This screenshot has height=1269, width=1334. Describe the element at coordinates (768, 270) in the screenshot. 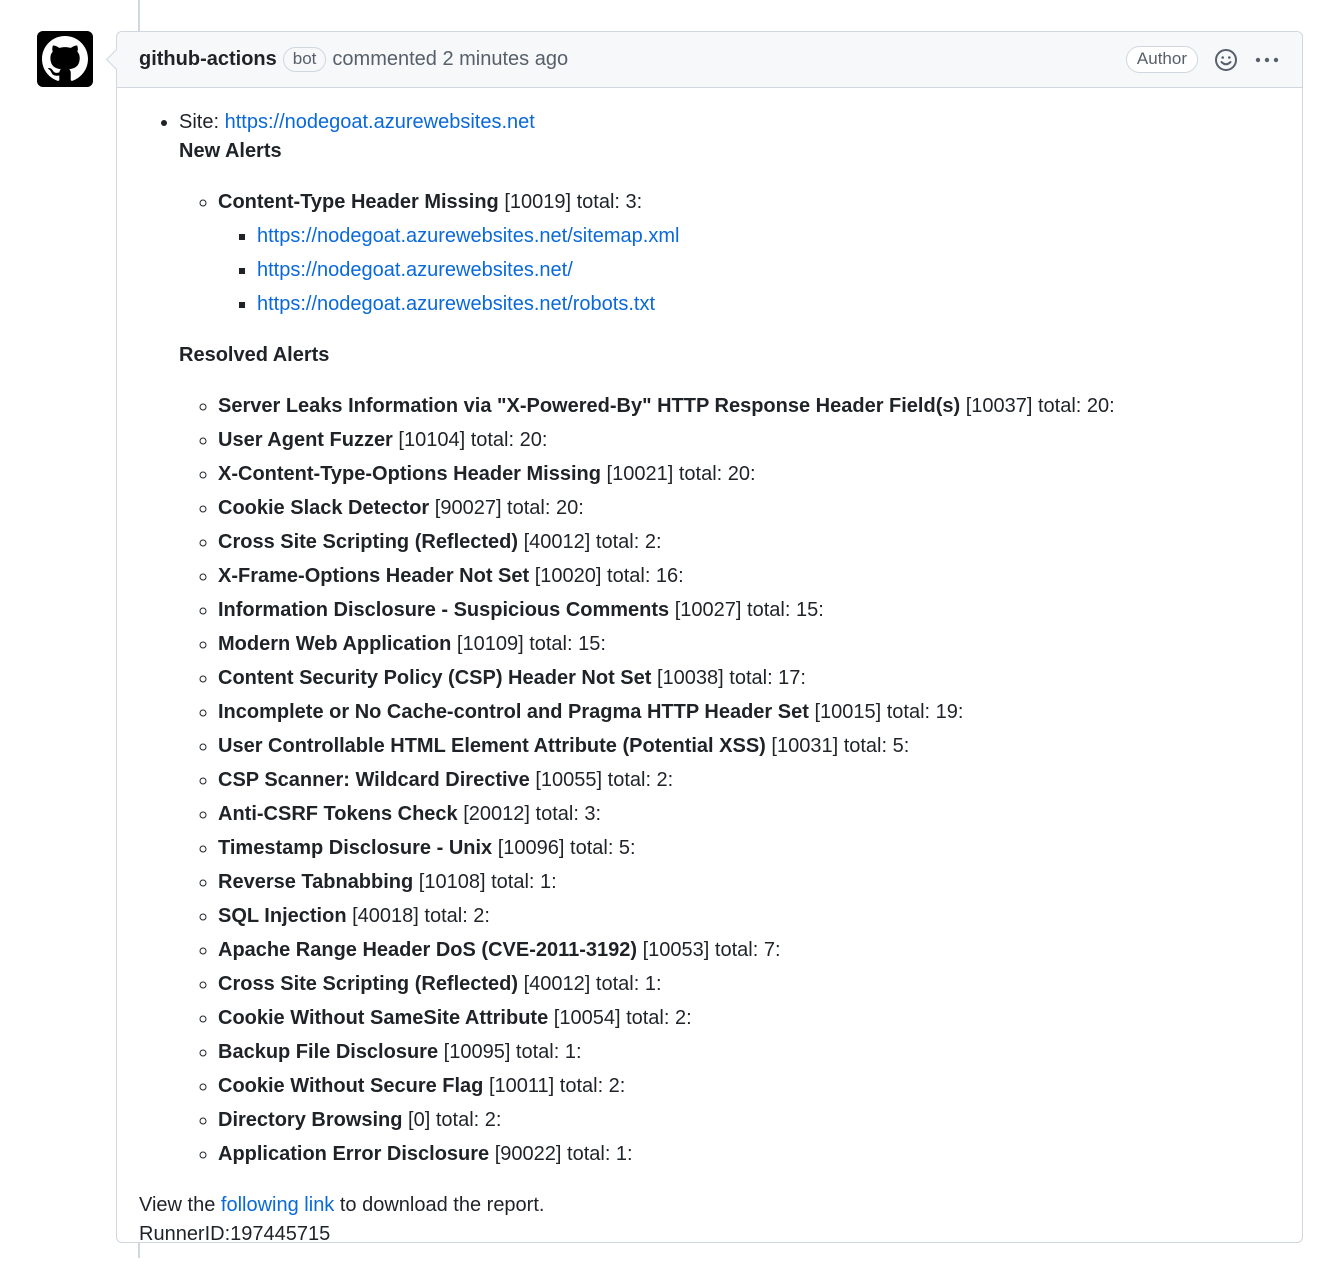

I see `list-item: https://nodegoat.azurewebsites.net/` at that location.